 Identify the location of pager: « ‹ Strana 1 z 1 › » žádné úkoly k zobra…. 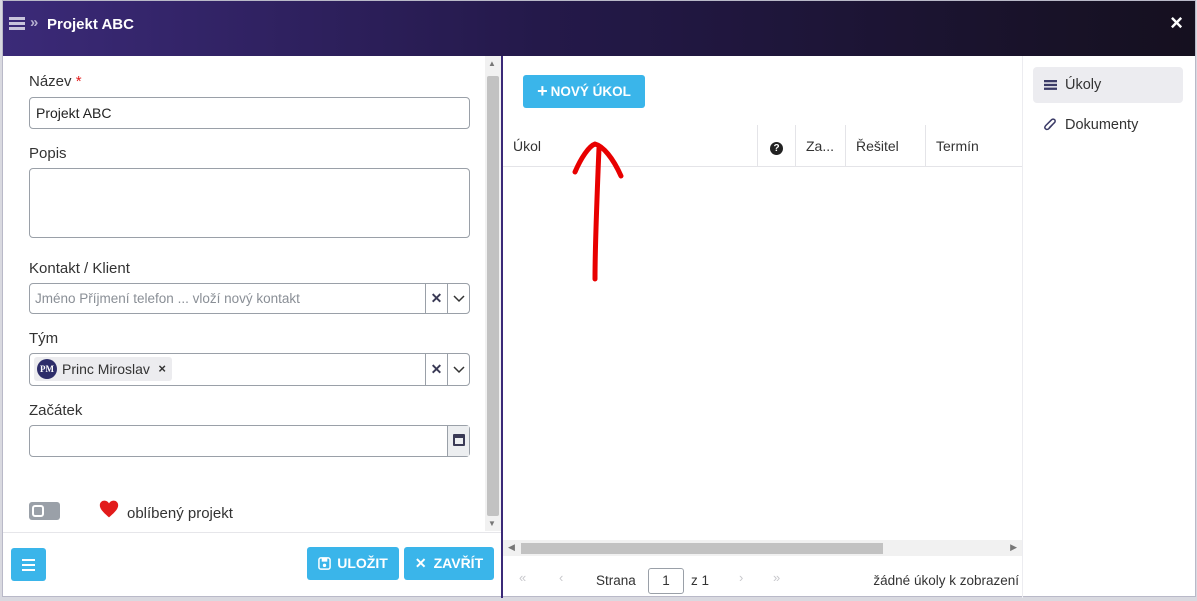
(762, 579).